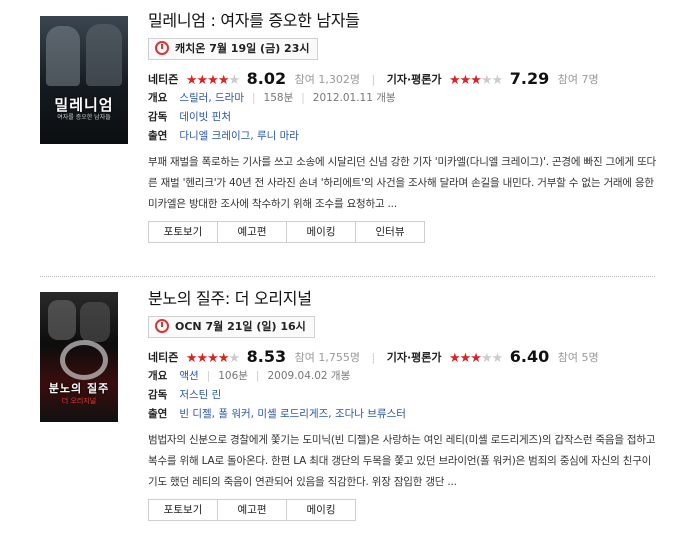  I want to click on runtime: 106분, so click(233, 376).